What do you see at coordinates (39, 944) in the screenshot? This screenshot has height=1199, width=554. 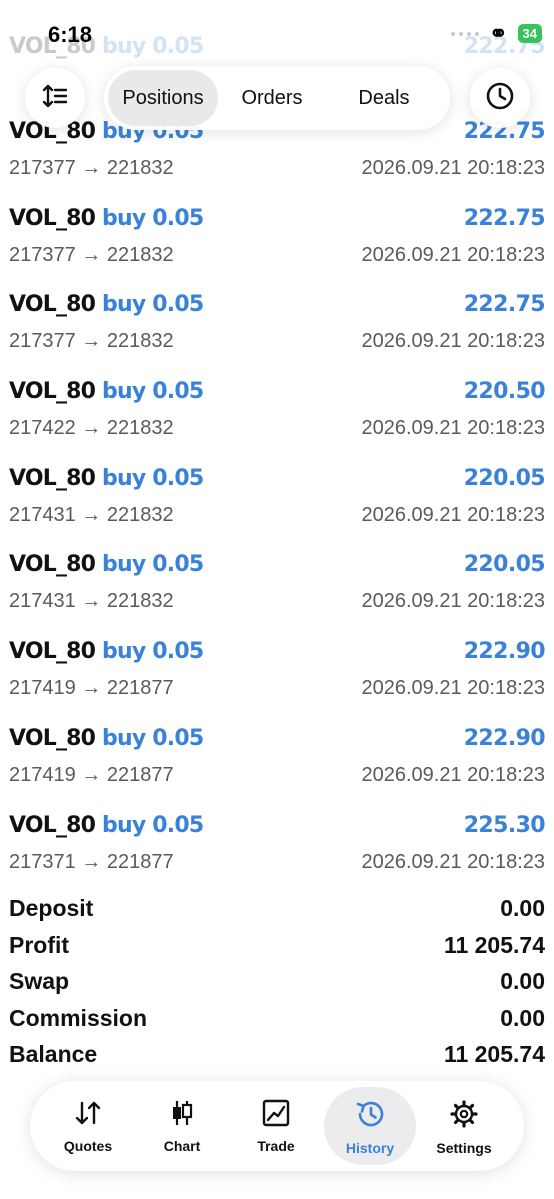 I see `summary-label: Profit` at bounding box center [39, 944].